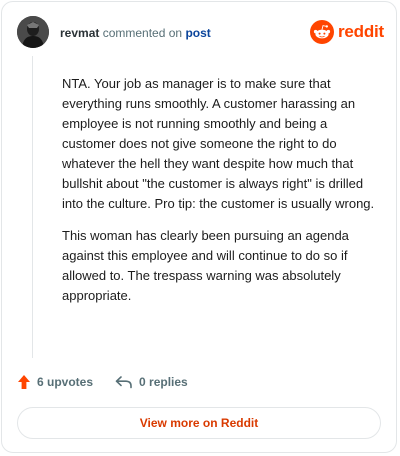 The height and width of the screenshot is (456, 400). What do you see at coordinates (79, 33) in the screenshot?
I see `username: revmat` at bounding box center [79, 33].